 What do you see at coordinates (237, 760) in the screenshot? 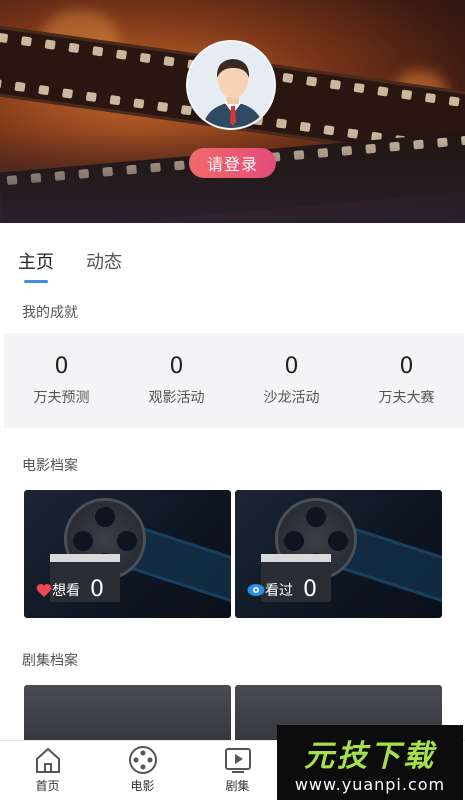
I see `play-icon` at bounding box center [237, 760].